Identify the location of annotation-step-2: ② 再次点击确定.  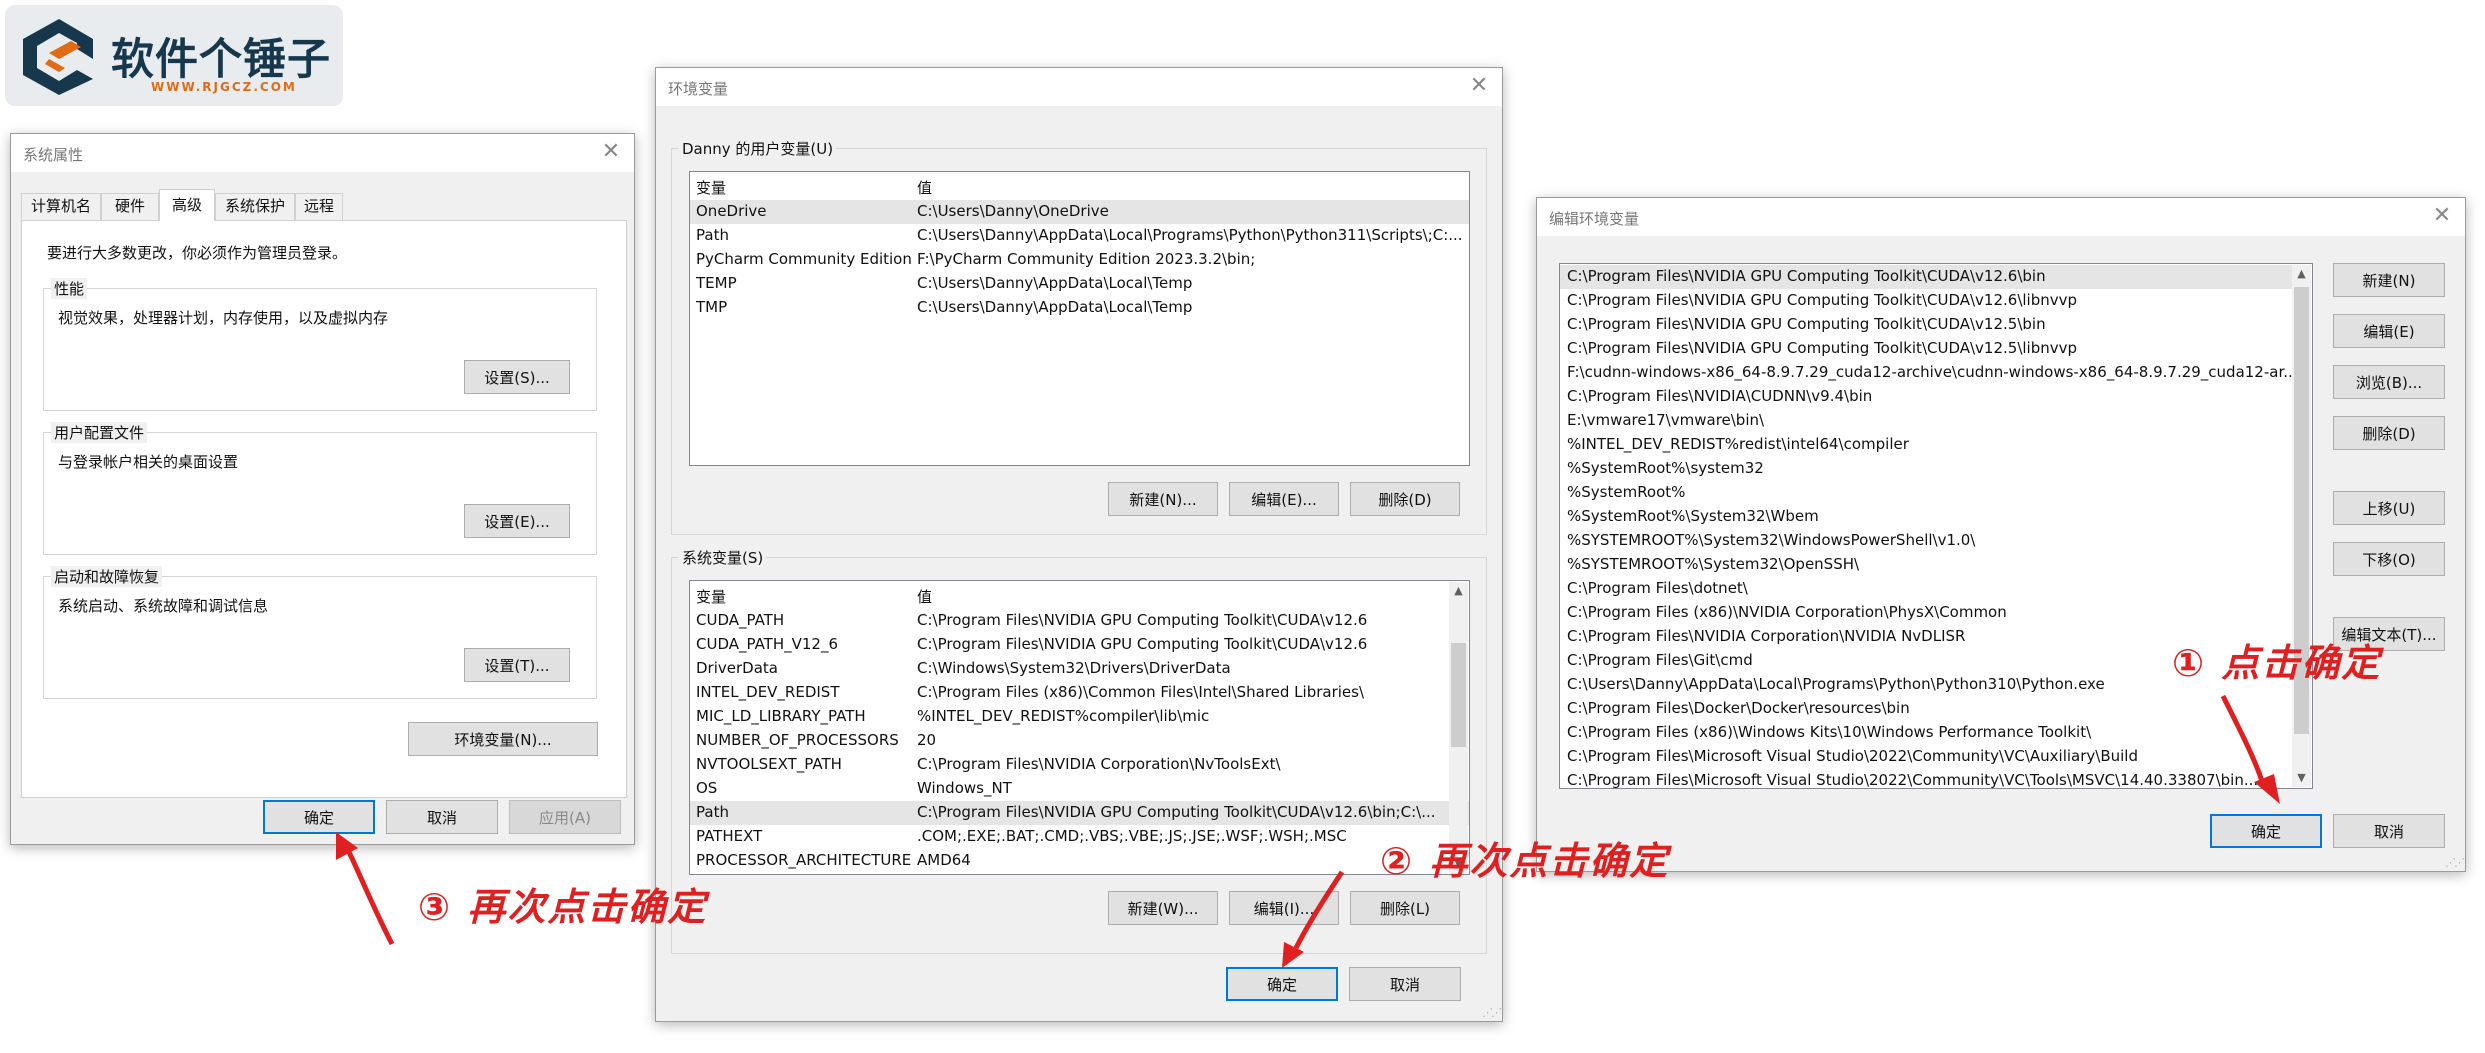
(1525, 861).